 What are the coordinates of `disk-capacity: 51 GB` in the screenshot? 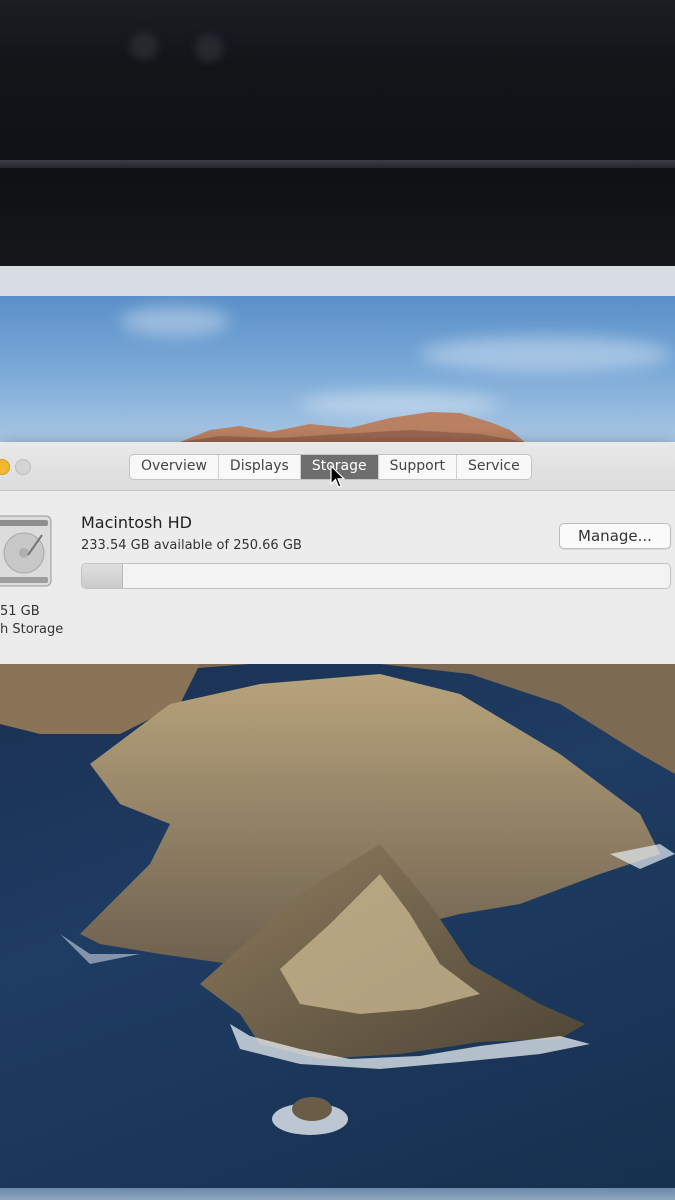 It's located at (20, 611).